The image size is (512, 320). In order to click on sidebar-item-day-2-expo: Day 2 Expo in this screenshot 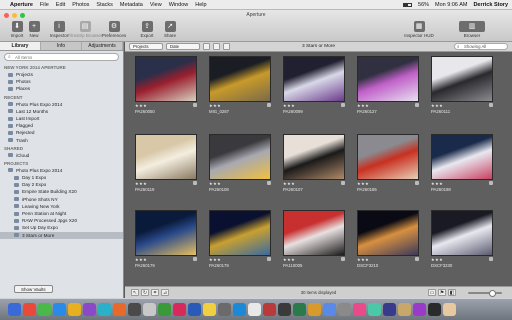, I will do `click(61, 184)`.